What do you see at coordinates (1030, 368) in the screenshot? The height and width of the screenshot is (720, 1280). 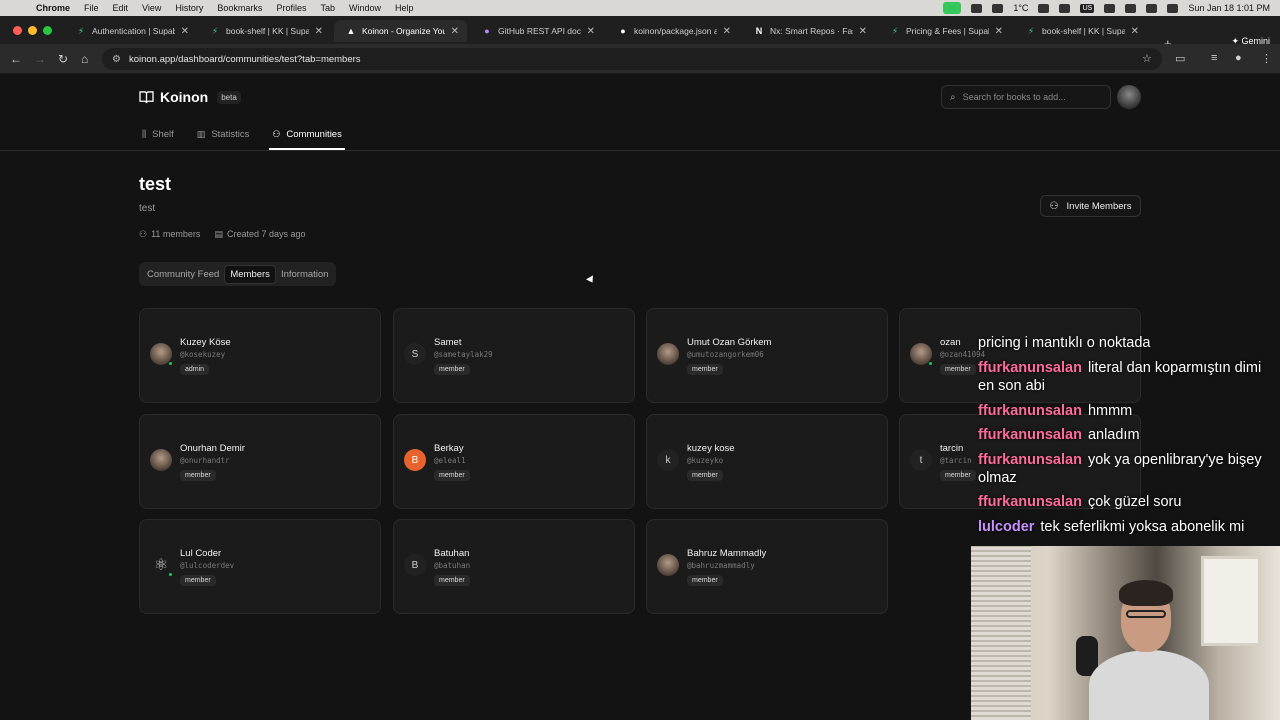 I see `chat-username: ffurkanunsalan` at bounding box center [1030, 368].